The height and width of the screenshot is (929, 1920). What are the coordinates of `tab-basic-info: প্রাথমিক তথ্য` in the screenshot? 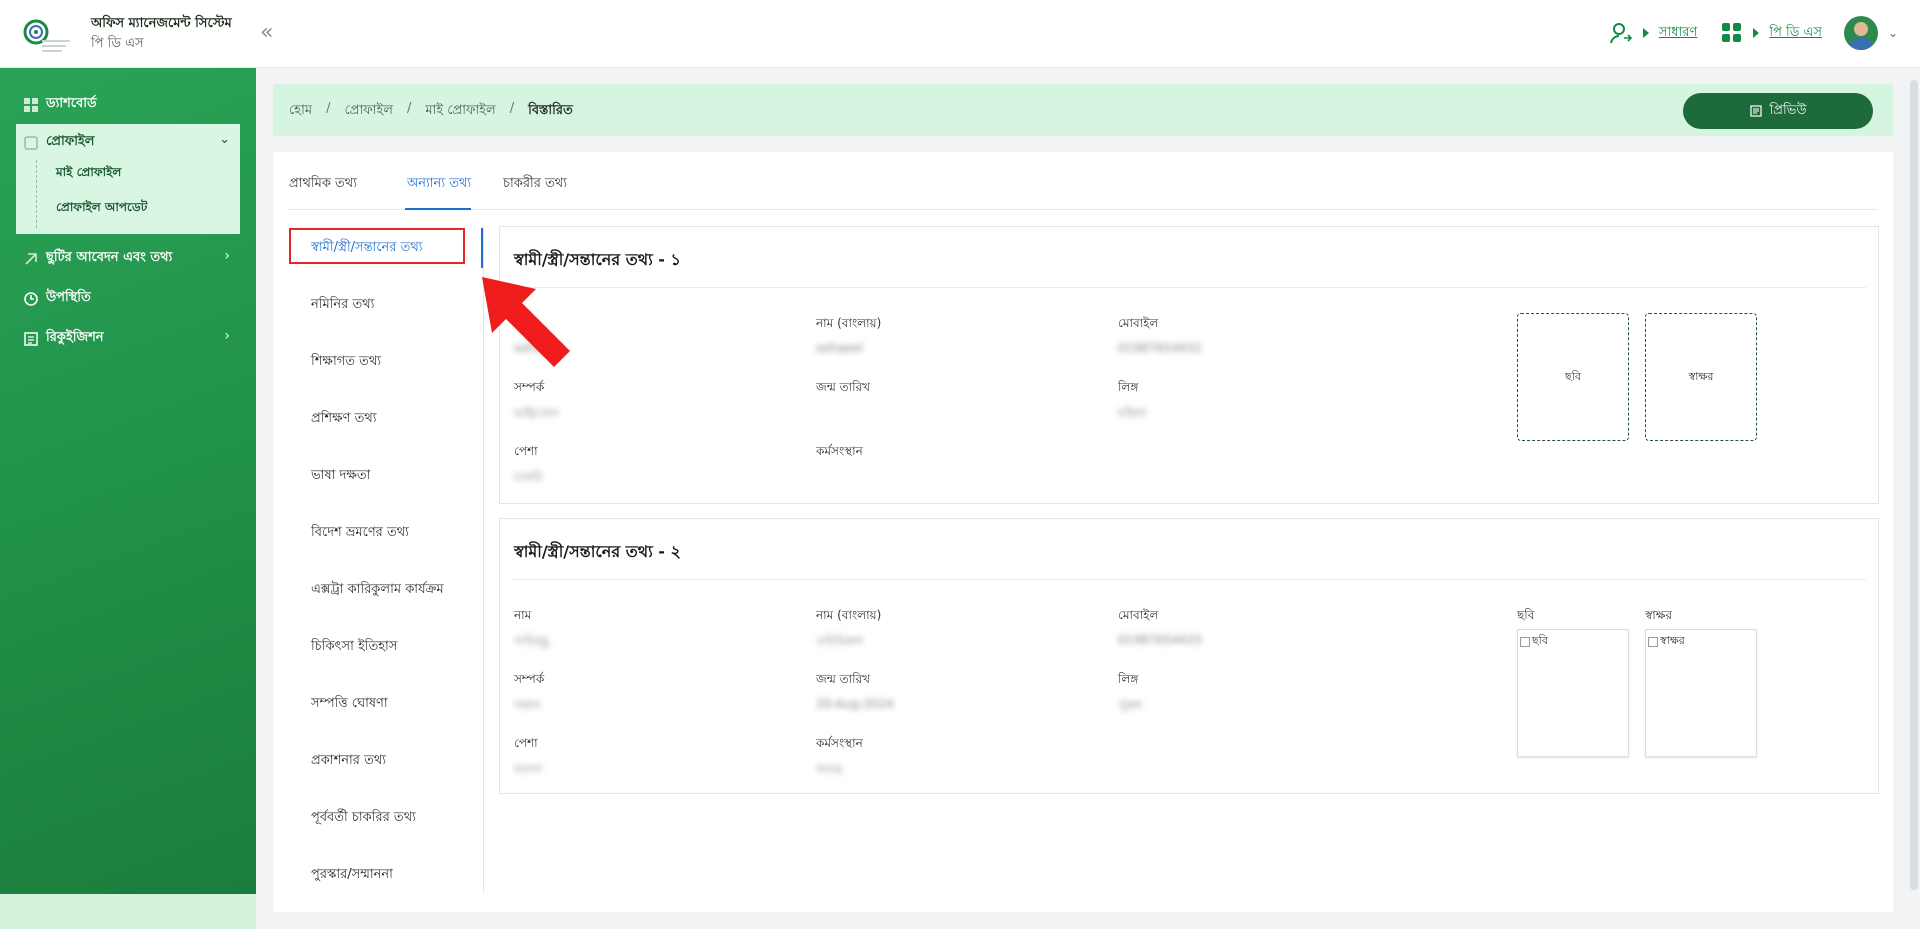 It's located at (323, 184).